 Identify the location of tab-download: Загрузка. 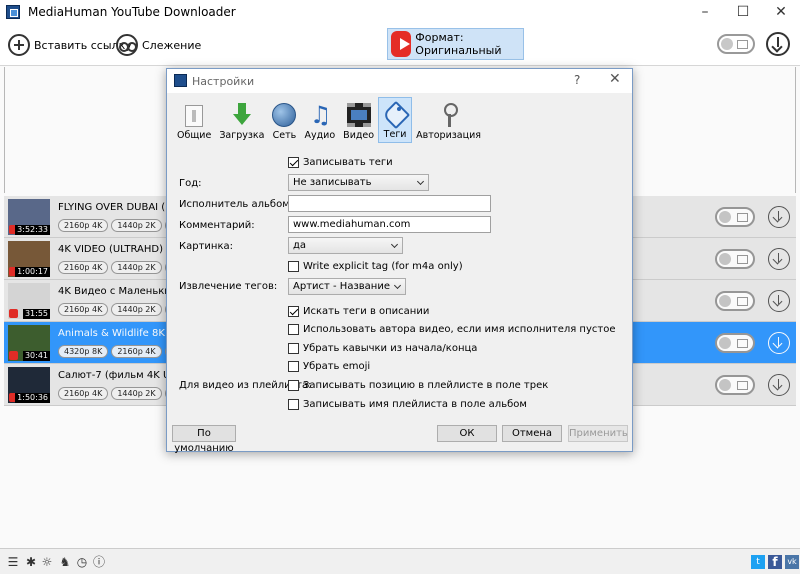
(241, 120).